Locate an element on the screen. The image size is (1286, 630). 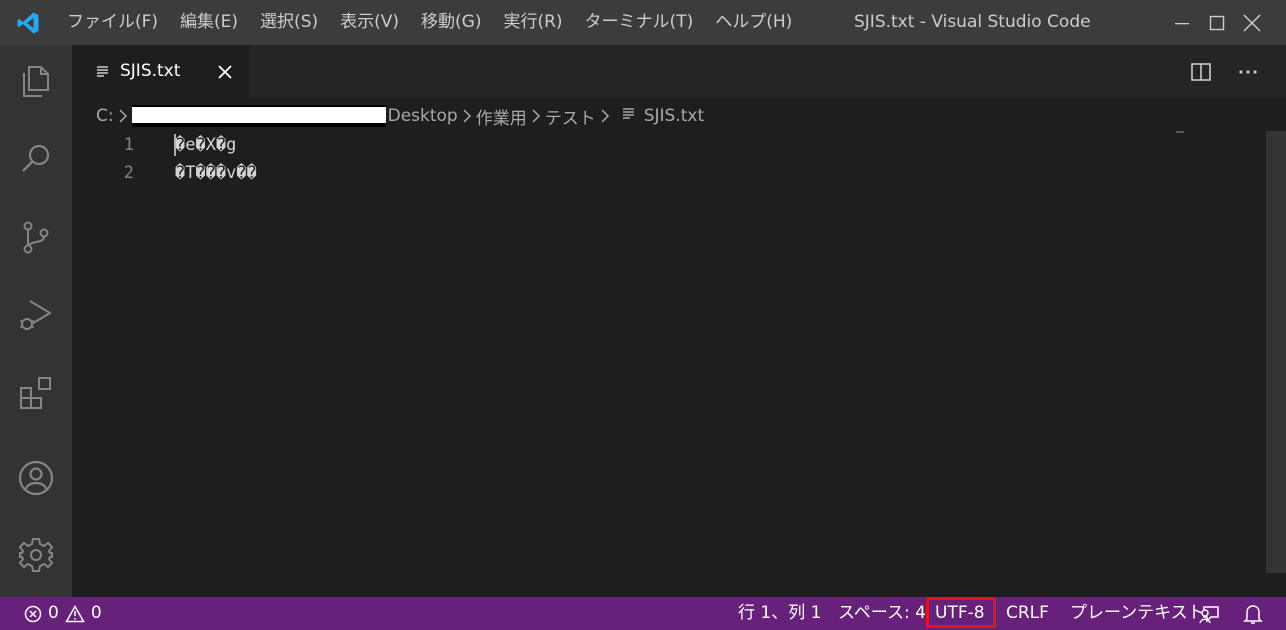
close-icon is located at coordinates (1252, 22).